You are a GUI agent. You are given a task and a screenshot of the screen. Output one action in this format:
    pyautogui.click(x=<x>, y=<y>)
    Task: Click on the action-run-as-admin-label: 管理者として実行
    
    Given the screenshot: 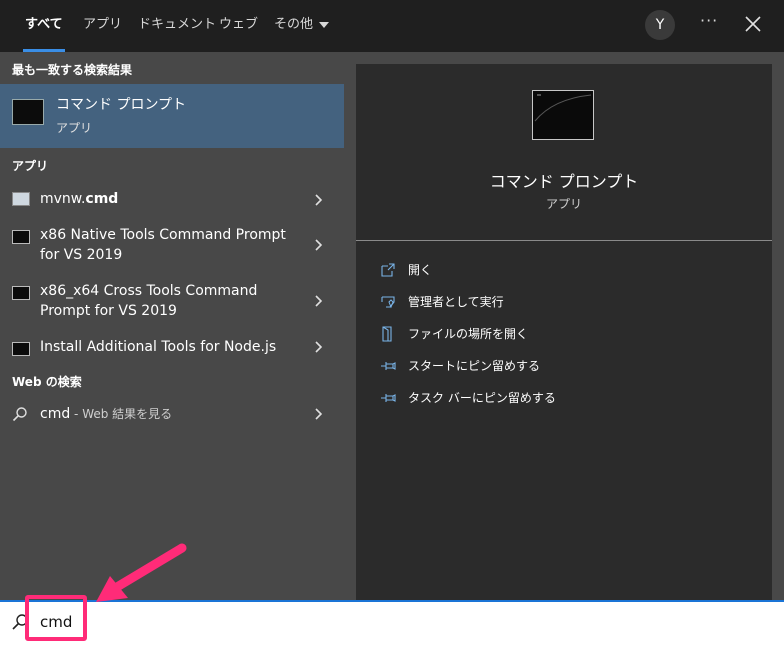 What is the action you would take?
    pyautogui.click(x=456, y=302)
    